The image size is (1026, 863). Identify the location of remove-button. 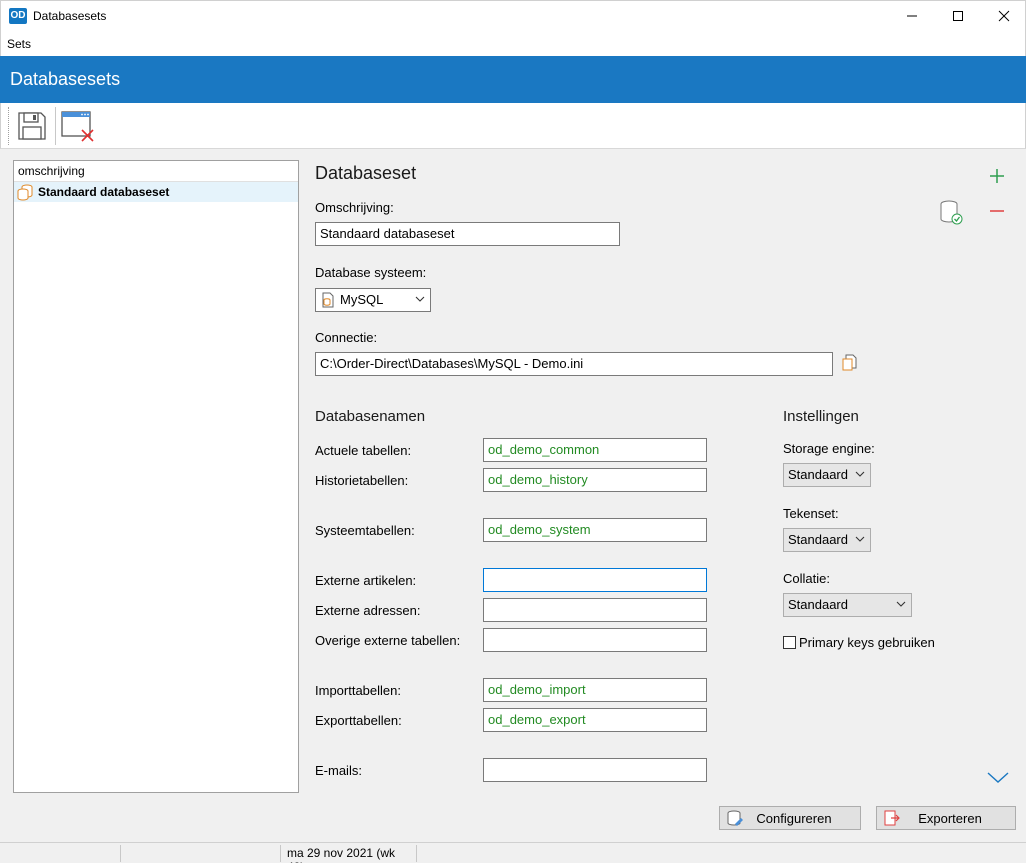
(997, 211).